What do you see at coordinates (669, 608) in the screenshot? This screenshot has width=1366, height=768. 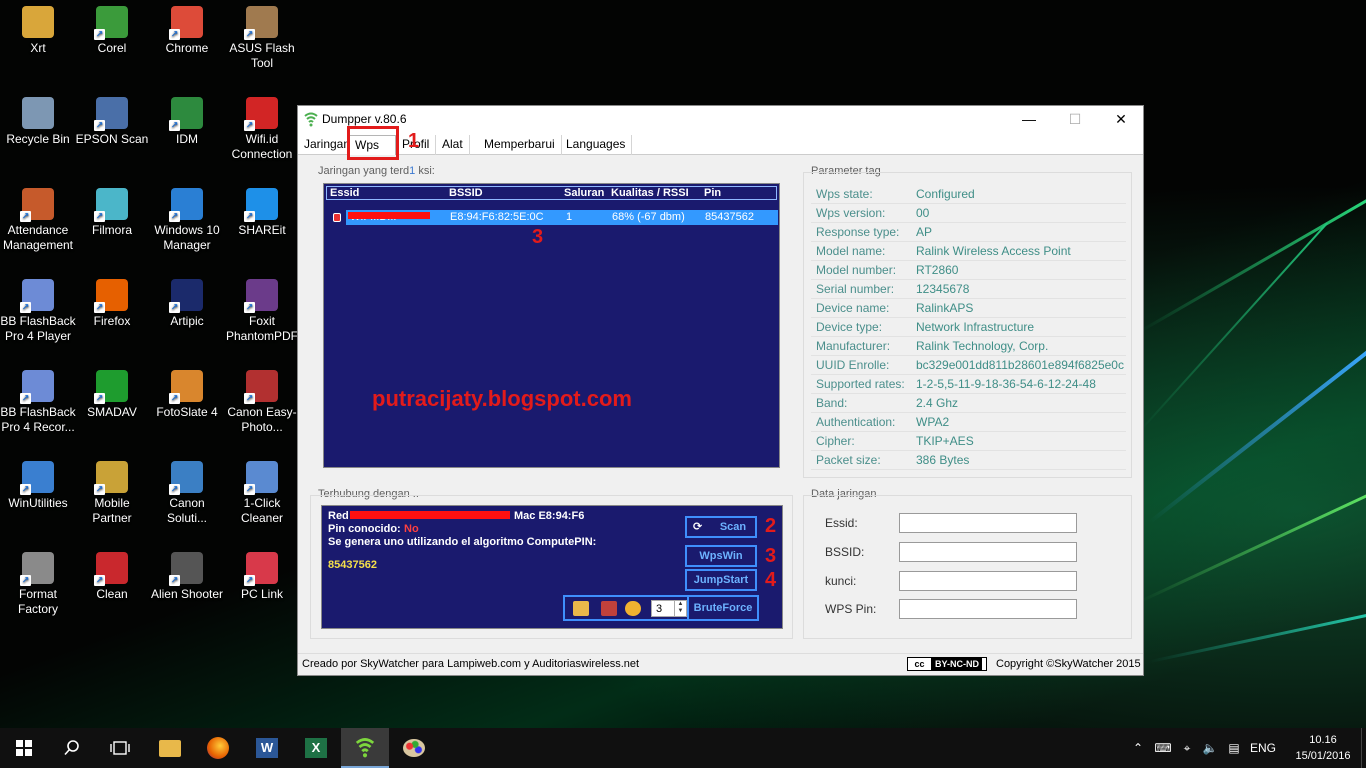 I see `attempts-spinner: 3 ▲ ▼` at bounding box center [669, 608].